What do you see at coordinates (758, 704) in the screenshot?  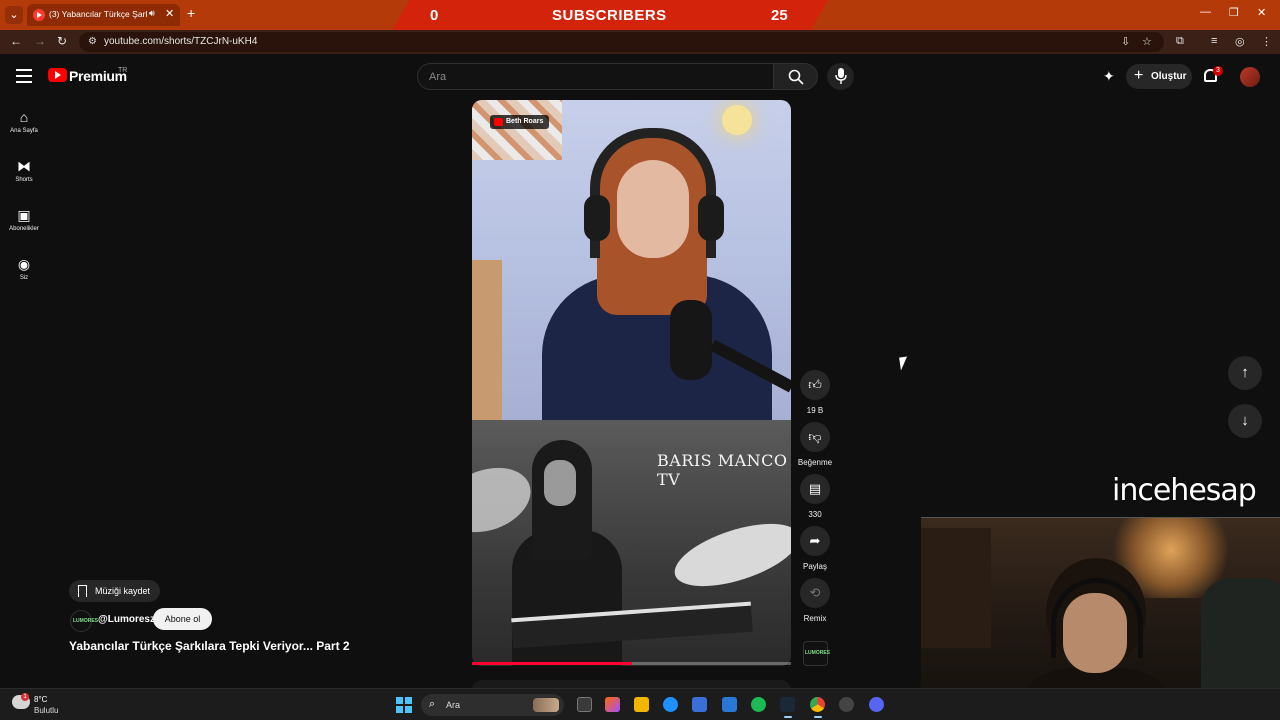 I see `spotify-icon` at bounding box center [758, 704].